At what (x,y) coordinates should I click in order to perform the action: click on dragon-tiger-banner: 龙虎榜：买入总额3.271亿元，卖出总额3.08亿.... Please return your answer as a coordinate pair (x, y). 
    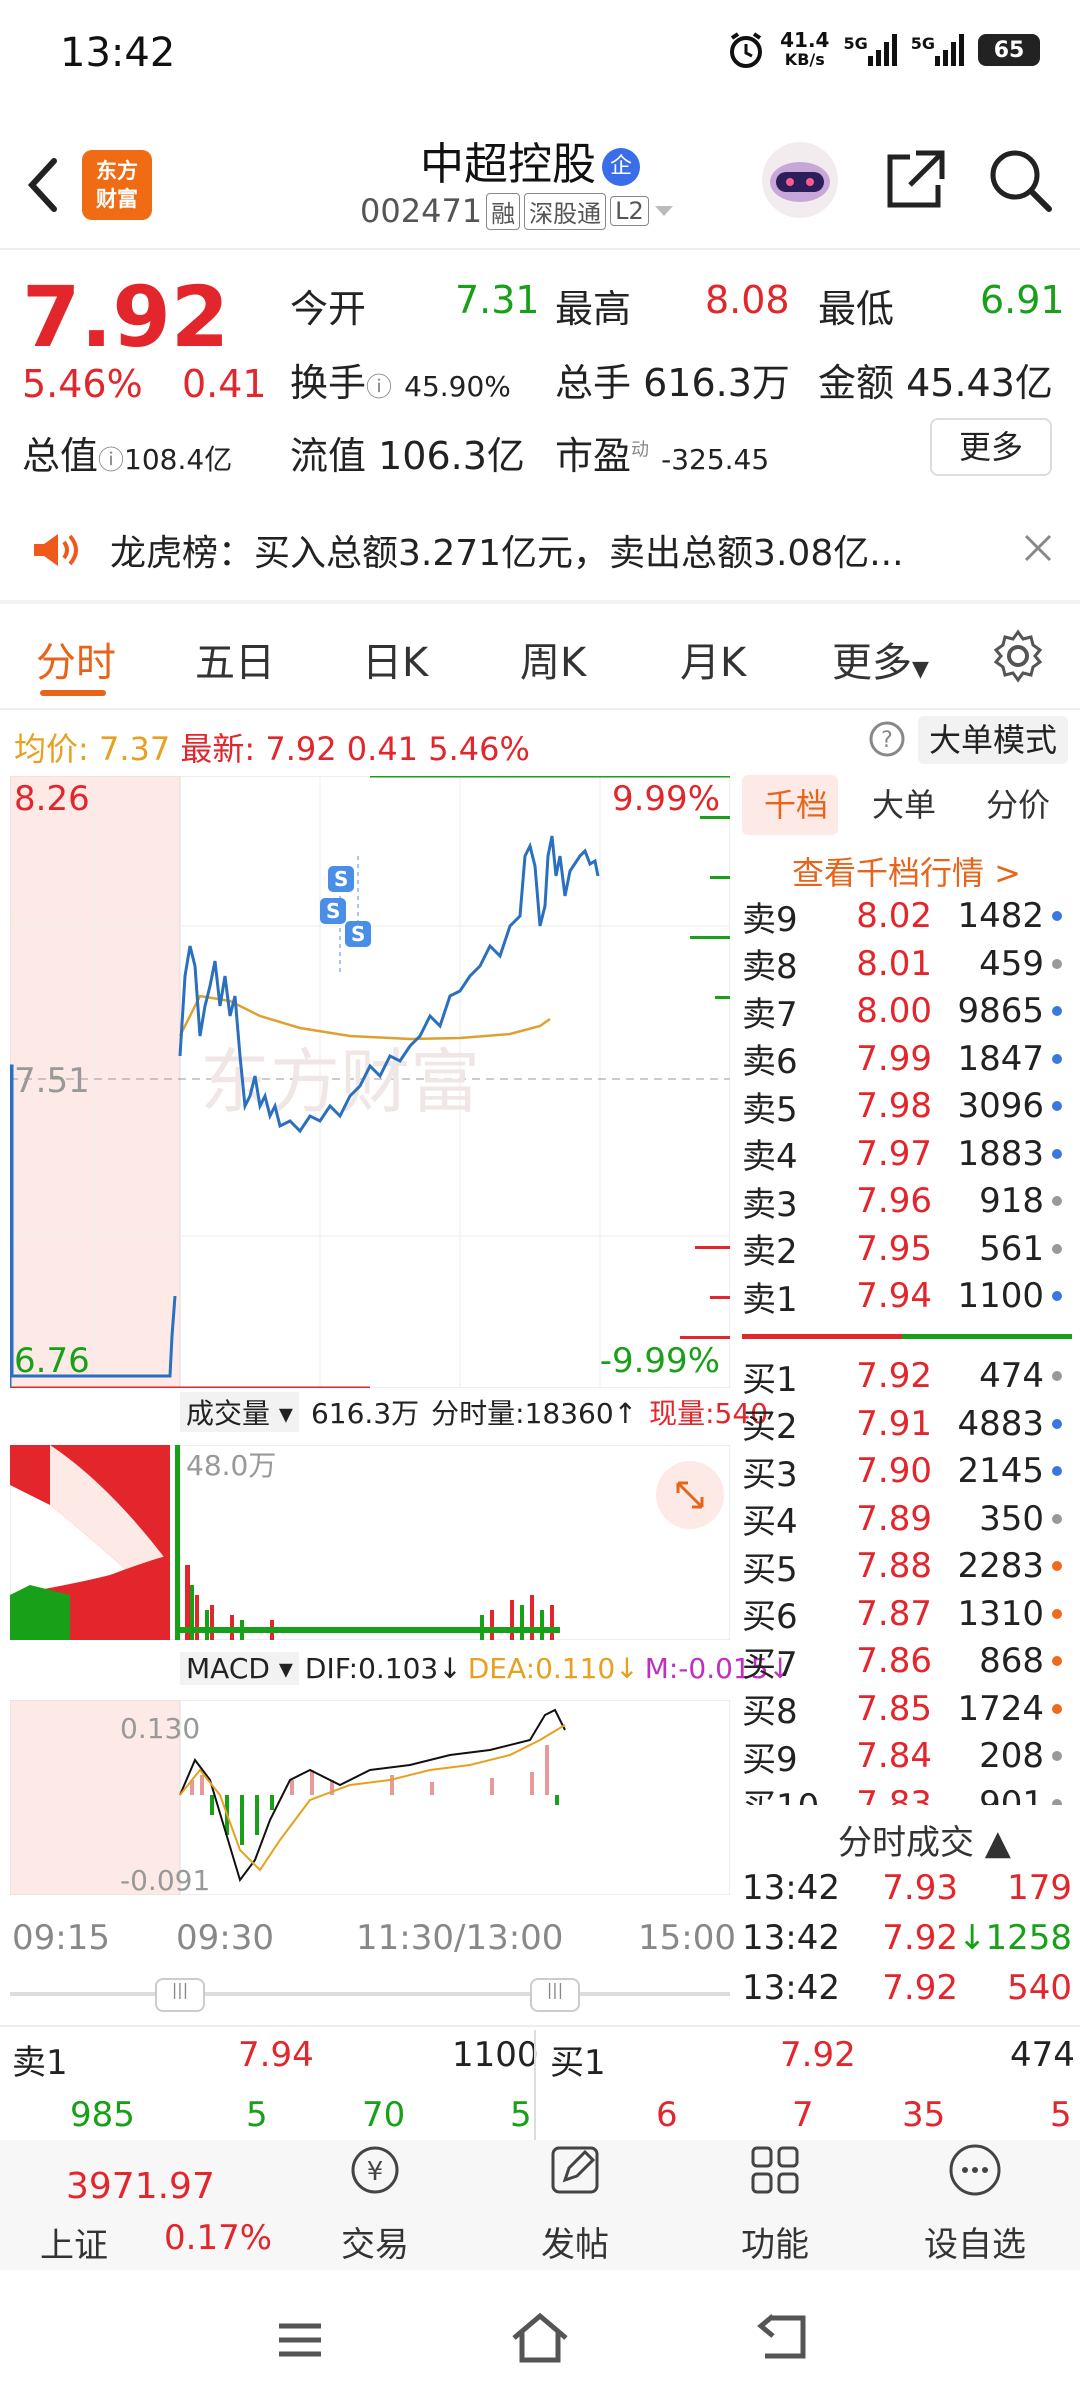
    Looking at the image, I should click on (540, 548).